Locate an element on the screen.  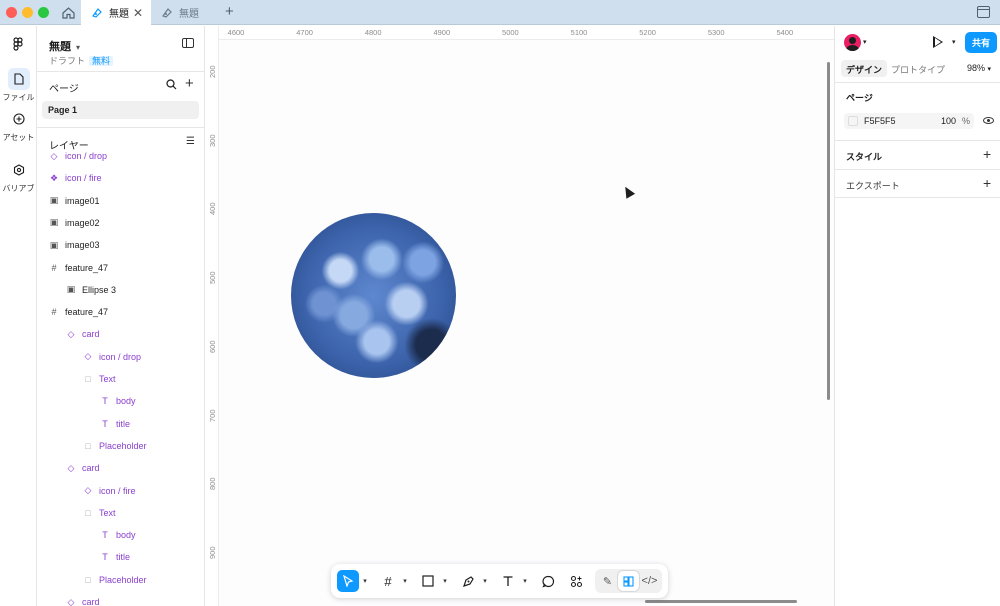
layer-options-icon: ☰ is located at coordinates (190, 141).